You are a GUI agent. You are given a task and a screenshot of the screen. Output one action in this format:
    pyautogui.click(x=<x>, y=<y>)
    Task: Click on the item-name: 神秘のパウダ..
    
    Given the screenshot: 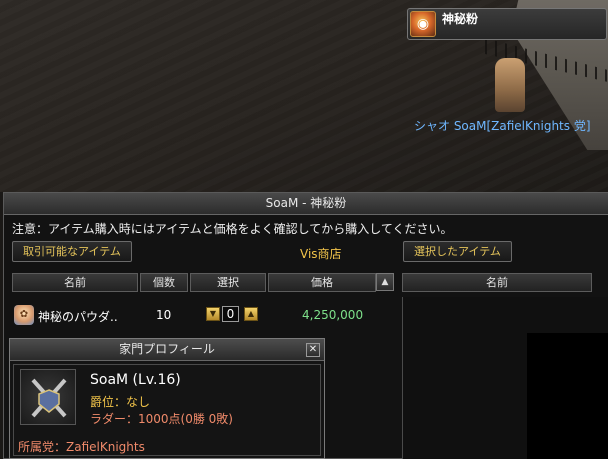 What is the action you would take?
    pyautogui.click(x=78, y=317)
    